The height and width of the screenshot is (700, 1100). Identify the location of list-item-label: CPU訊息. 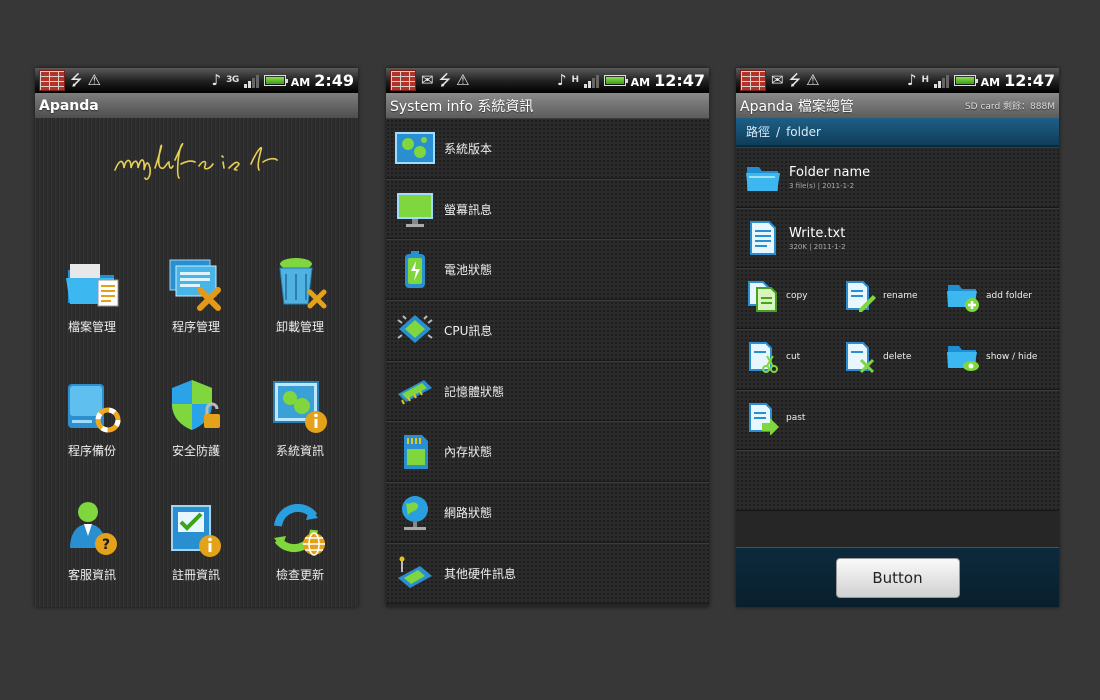
(468, 330).